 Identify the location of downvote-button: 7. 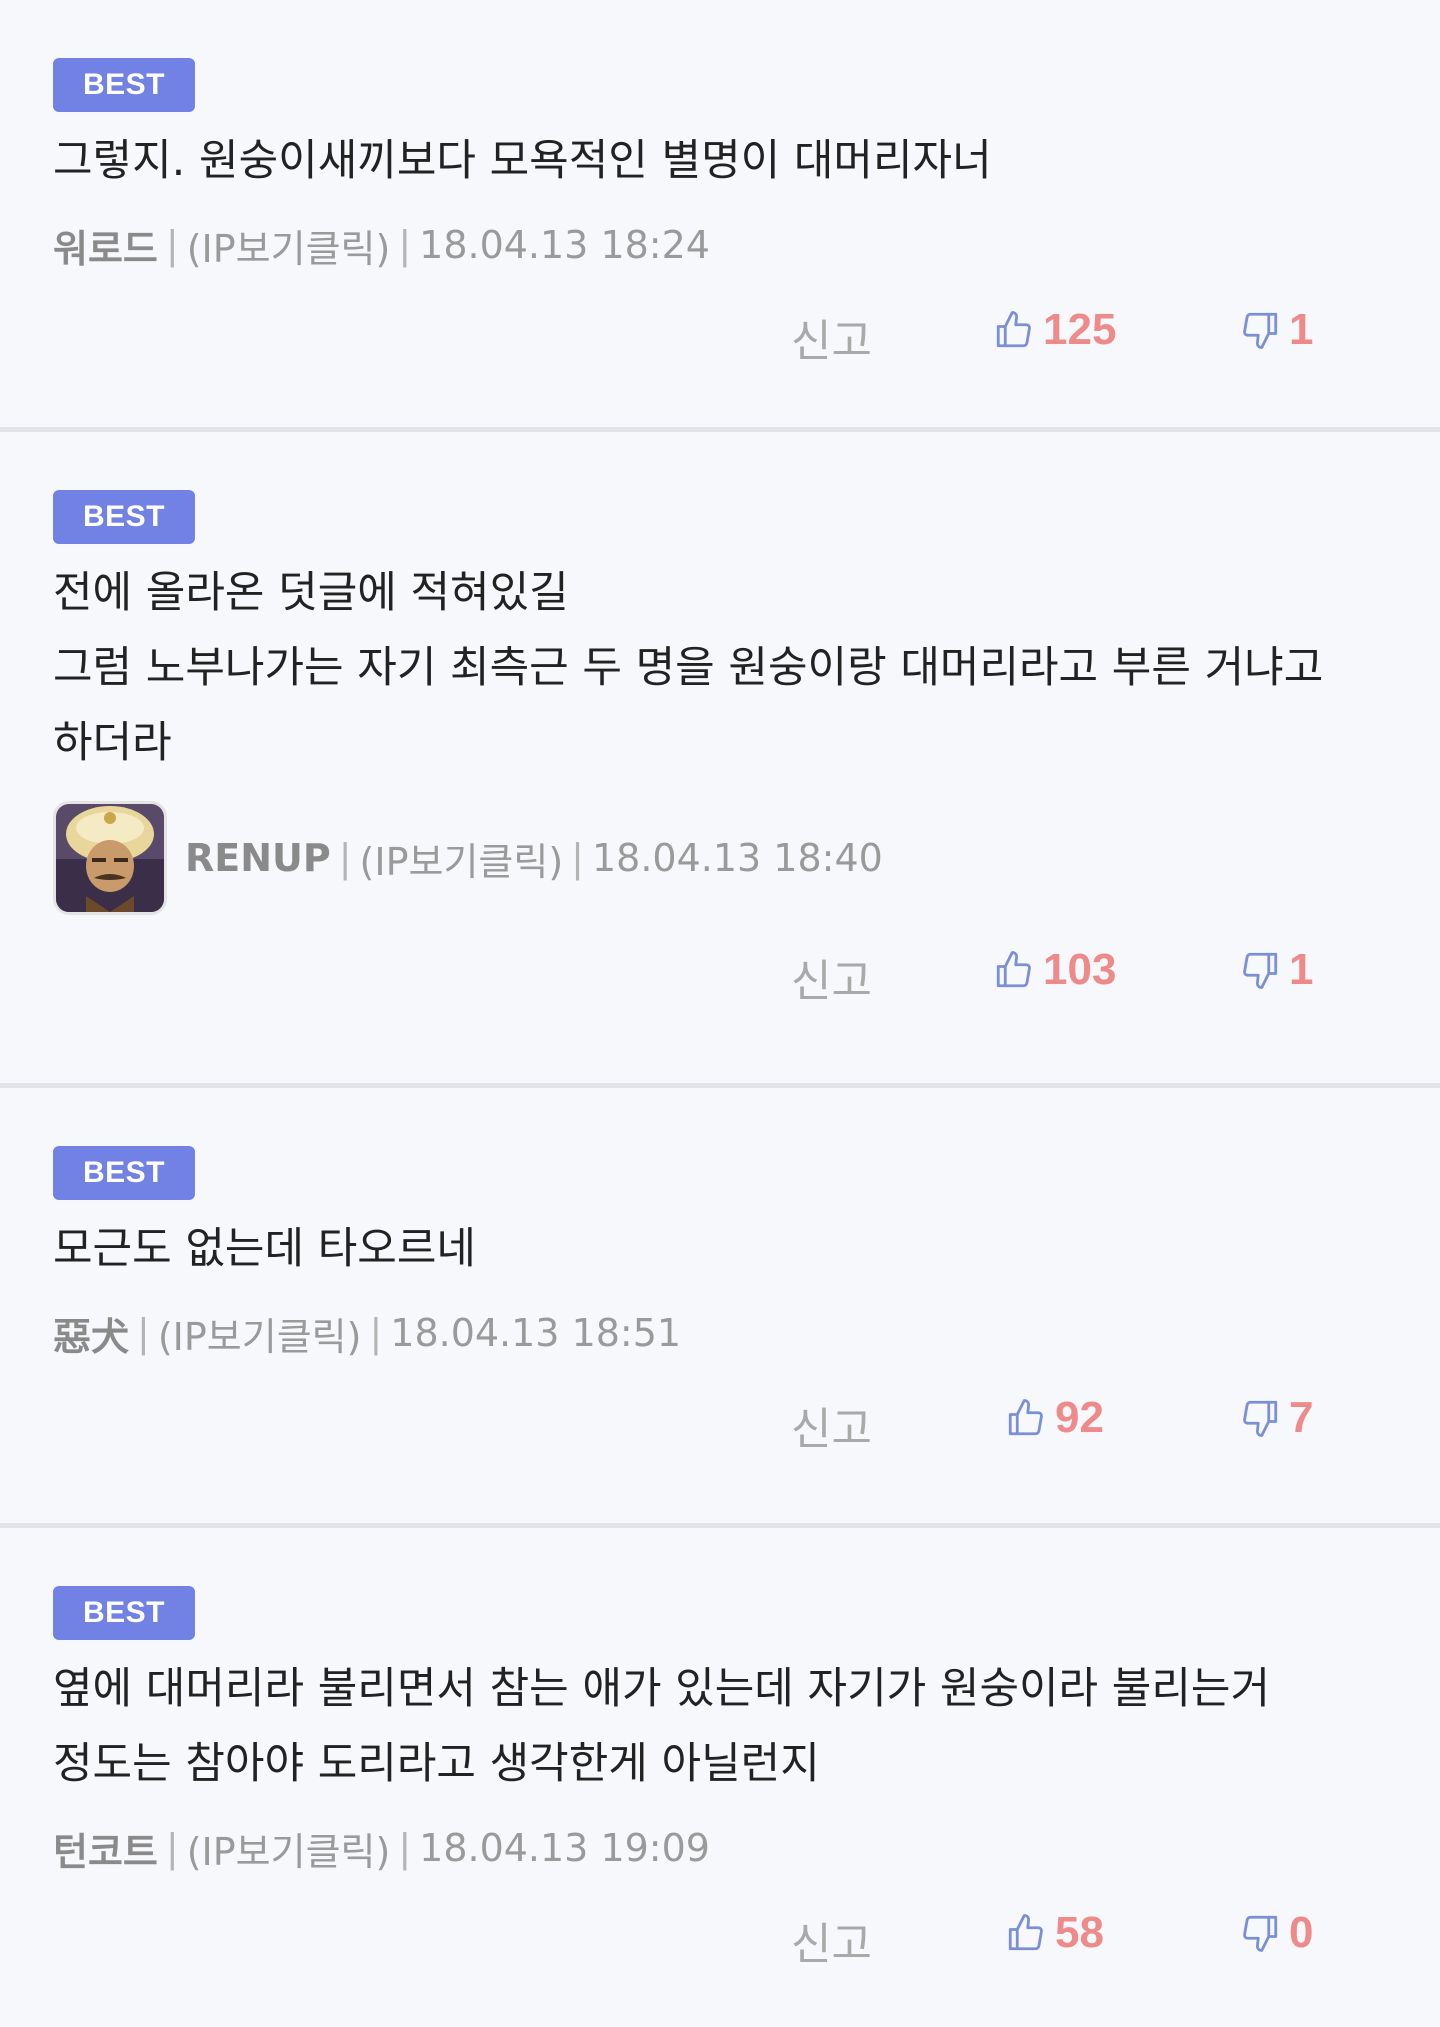
(1276, 1418).